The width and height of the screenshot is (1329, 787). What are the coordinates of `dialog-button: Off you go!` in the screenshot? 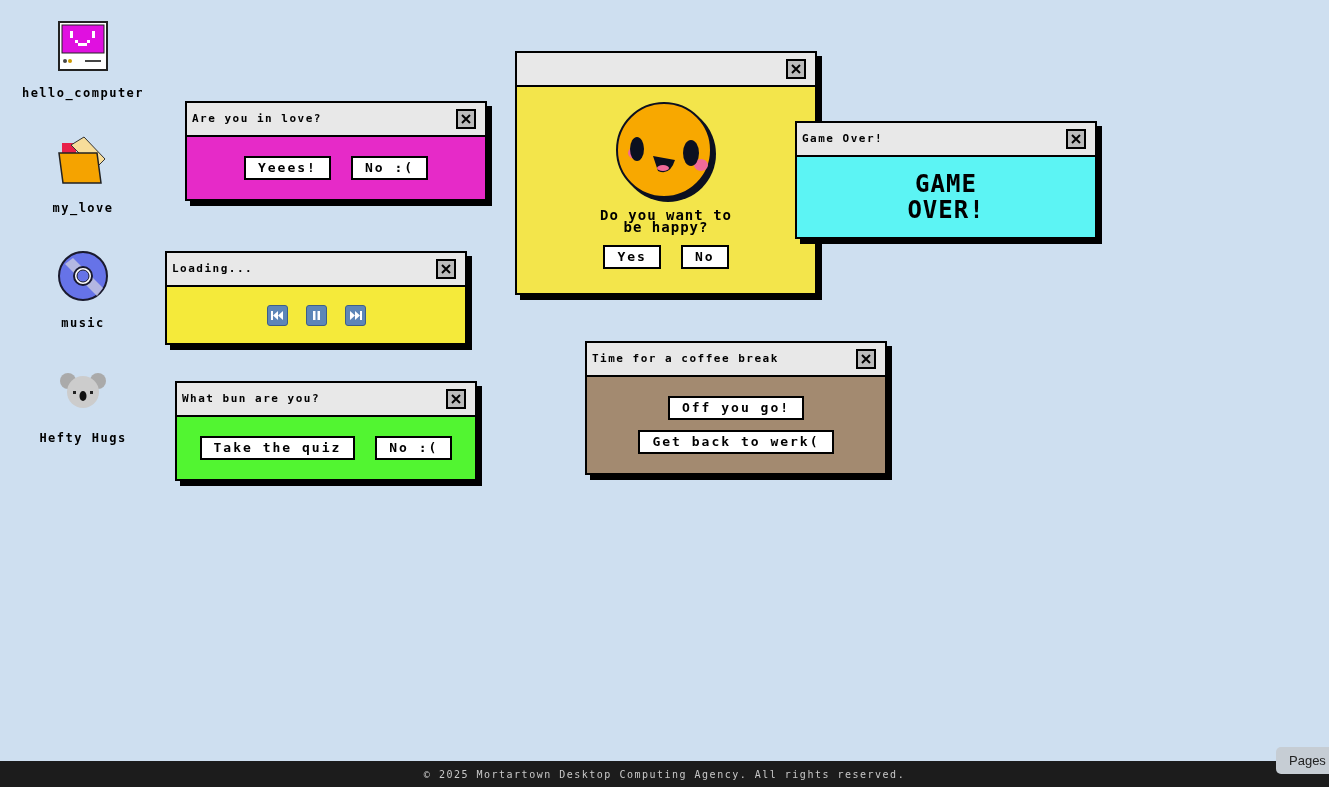 It's located at (736, 408).